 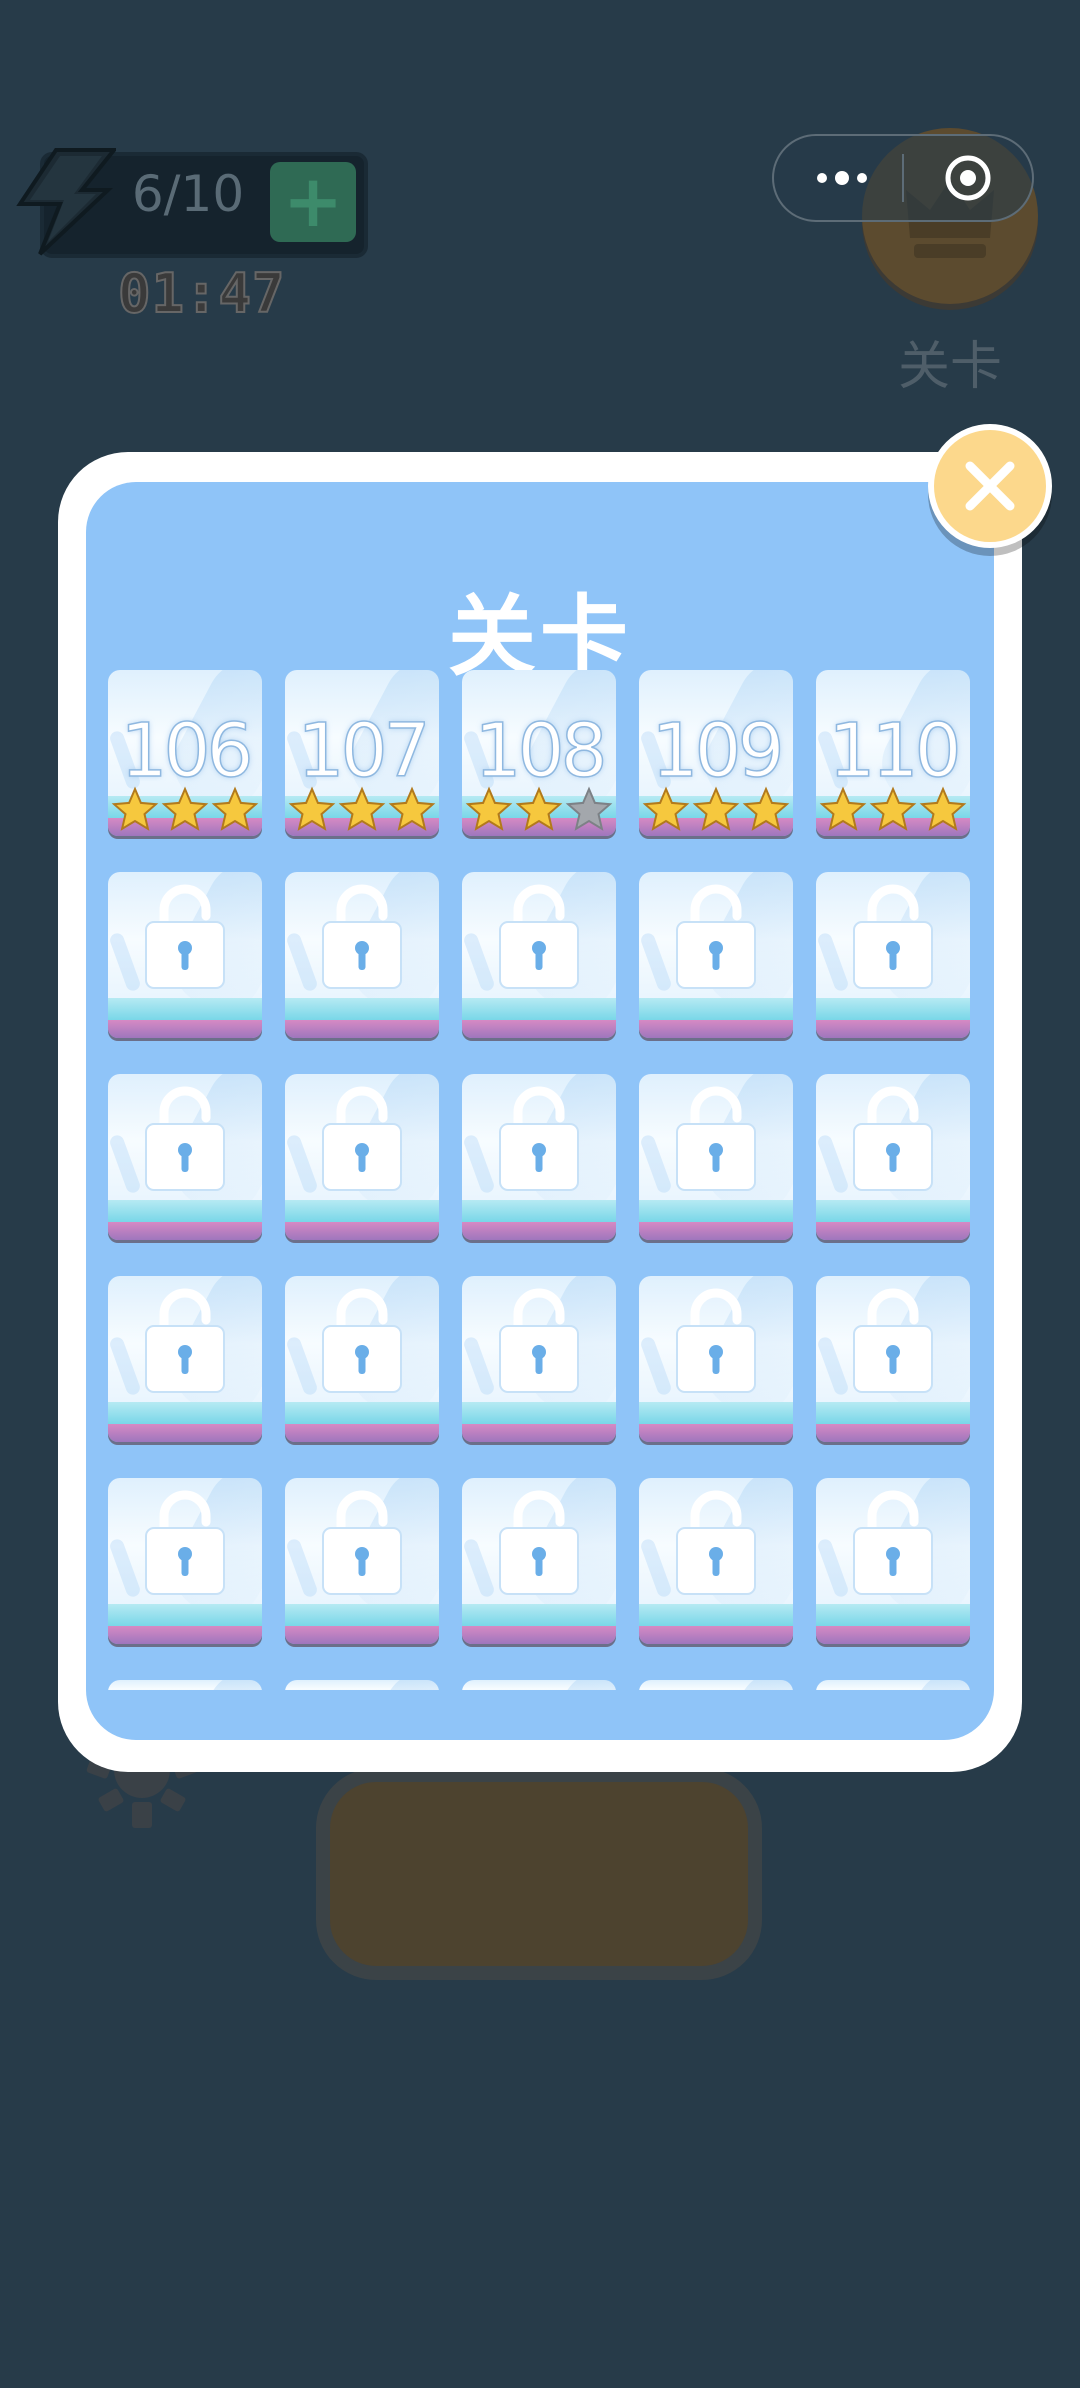 I want to click on close-icon, so click(x=990, y=486).